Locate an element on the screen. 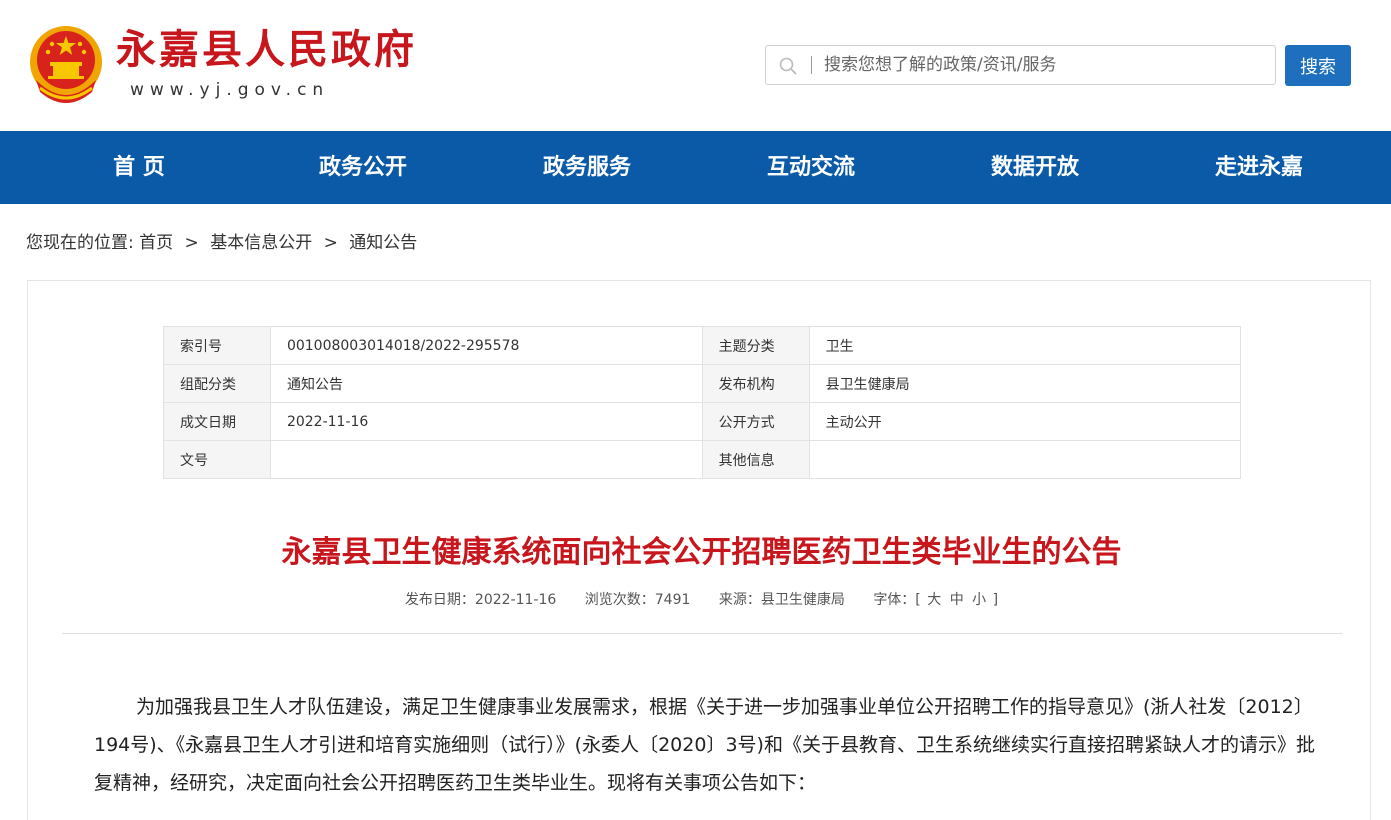  article-title: 永嘉县卫生健康系统面向社会公开招聘医药卫生类毕业生的公告 is located at coordinates (701, 552).